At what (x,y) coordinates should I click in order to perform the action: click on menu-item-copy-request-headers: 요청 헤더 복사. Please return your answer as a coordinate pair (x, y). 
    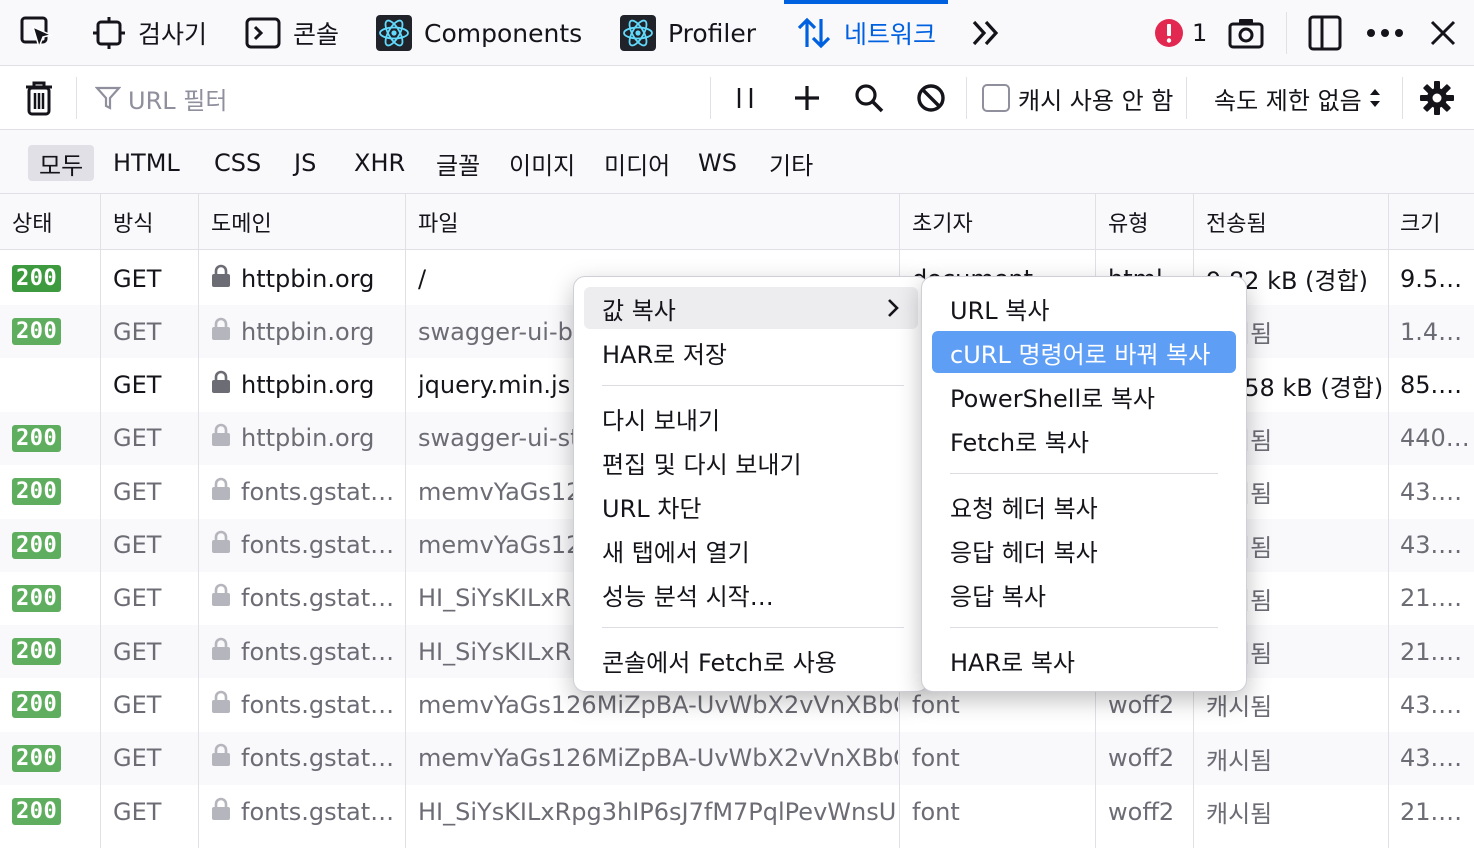
    Looking at the image, I should click on (1084, 506).